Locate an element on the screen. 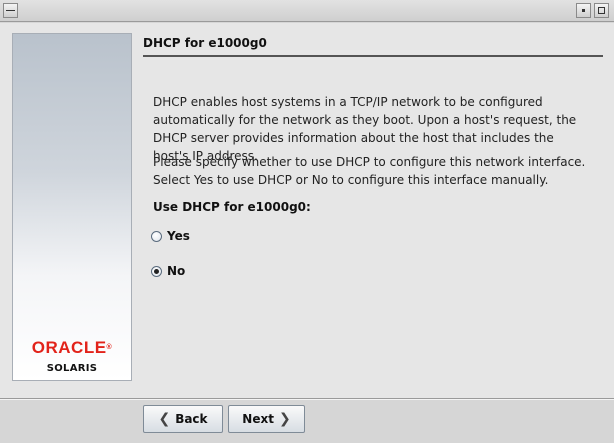 The height and width of the screenshot is (443, 614). radio-no: No is located at coordinates (168, 271).